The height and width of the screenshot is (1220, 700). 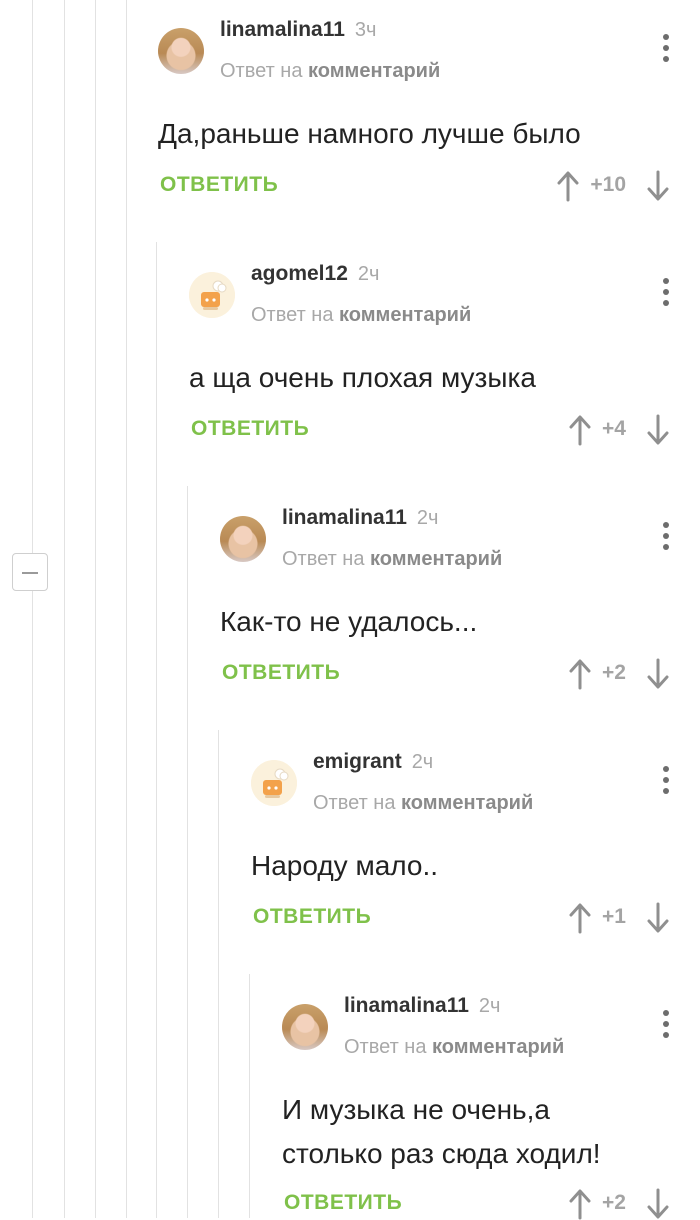 What do you see at coordinates (608, 184) in the screenshot?
I see `comment-rating: +10` at bounding box center [608, 184].